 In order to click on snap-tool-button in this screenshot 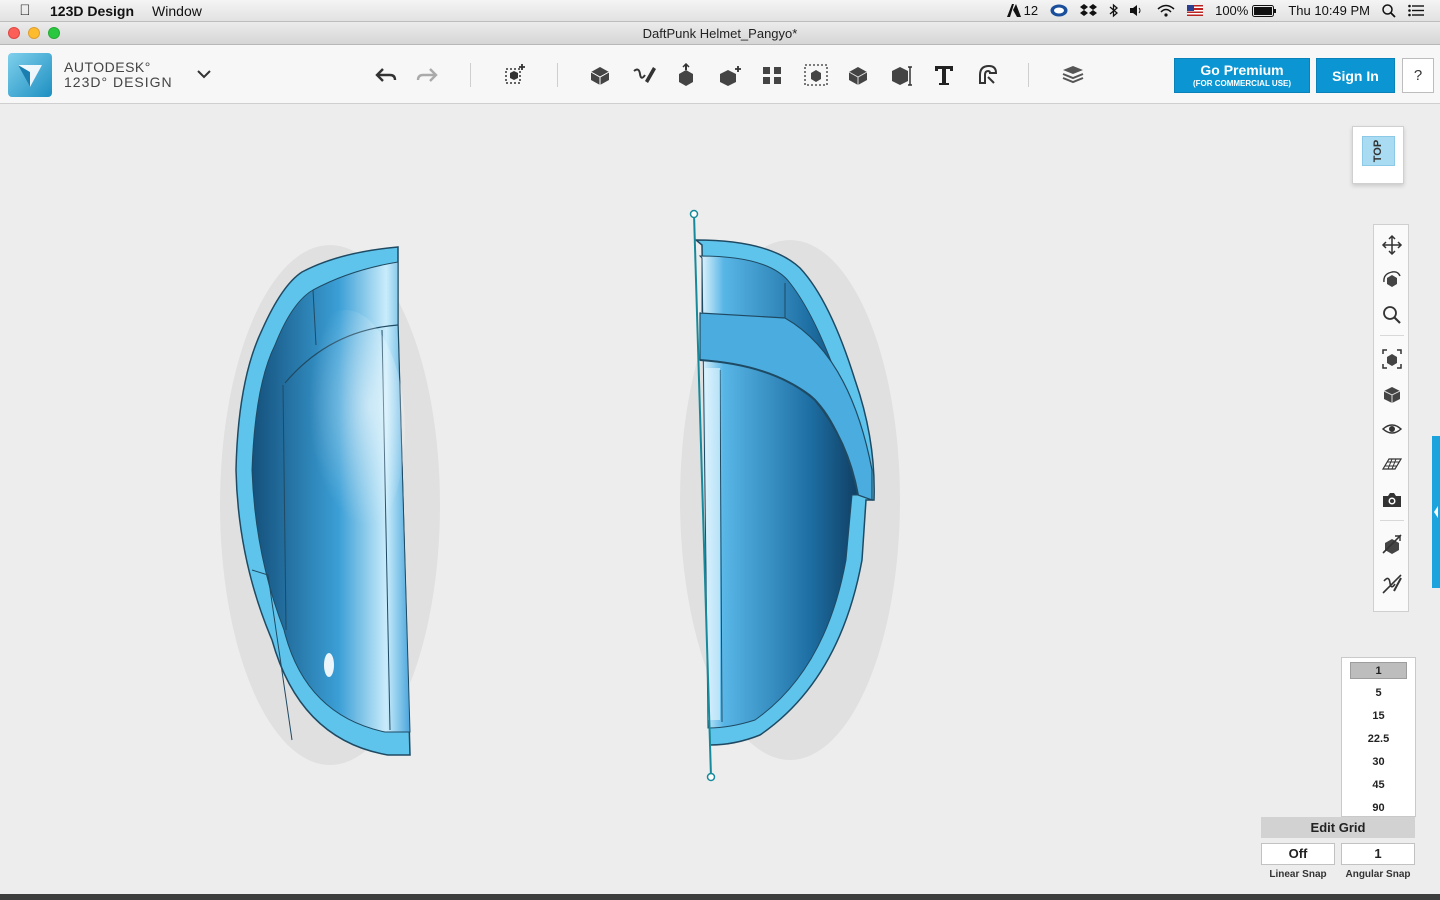, I will do `click(987, 75)`.